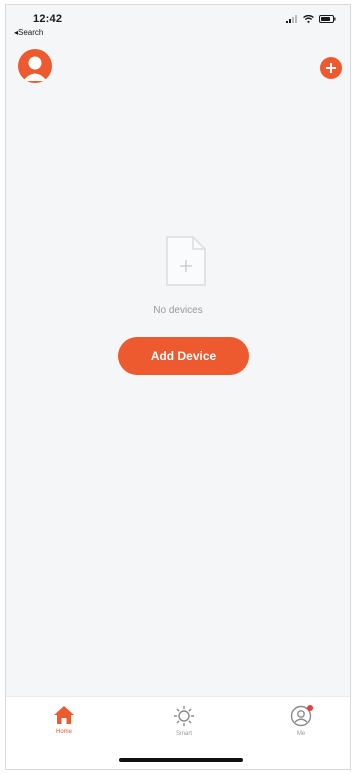 This screenshot has width=357, height=774. What do you see at coordinates (181, 760) in the screenshot?
I see `home-indicator` at bounding box center [181, 760].